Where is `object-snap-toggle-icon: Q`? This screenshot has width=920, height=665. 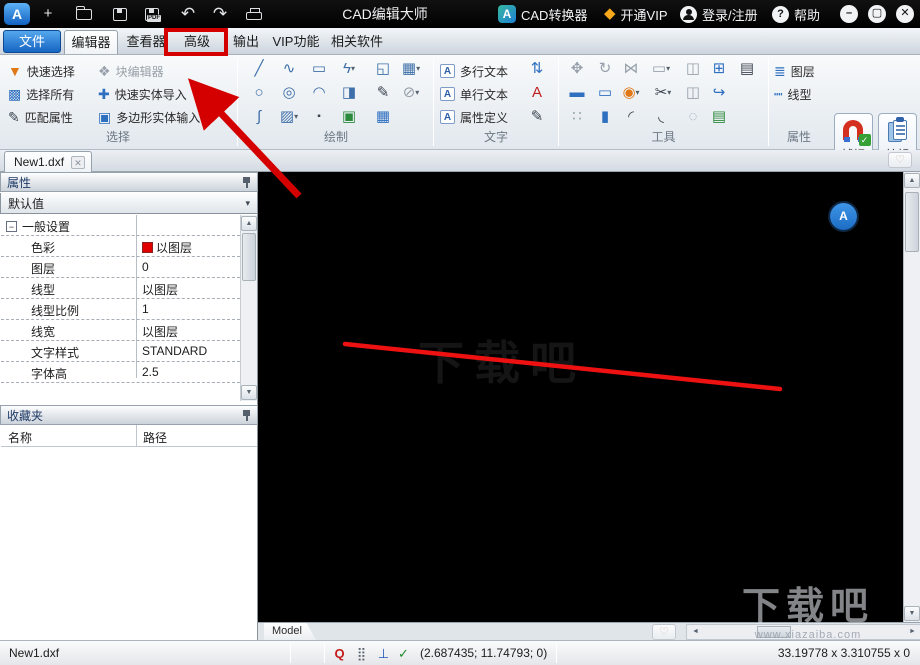
object-snap-toggle-icon: Q is located at coordinates (339, 653).